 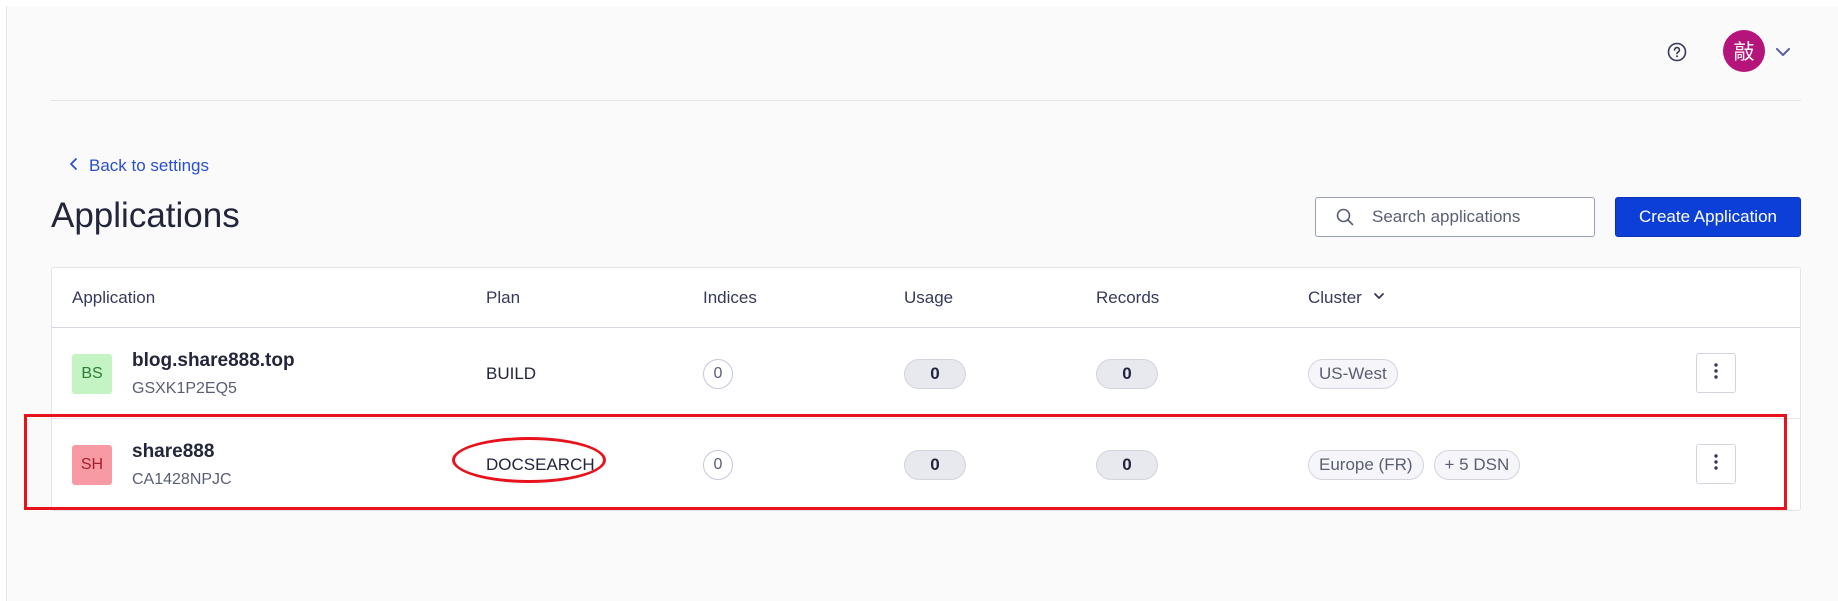 I want to click on search-icon, so click(x=1345, y=217).